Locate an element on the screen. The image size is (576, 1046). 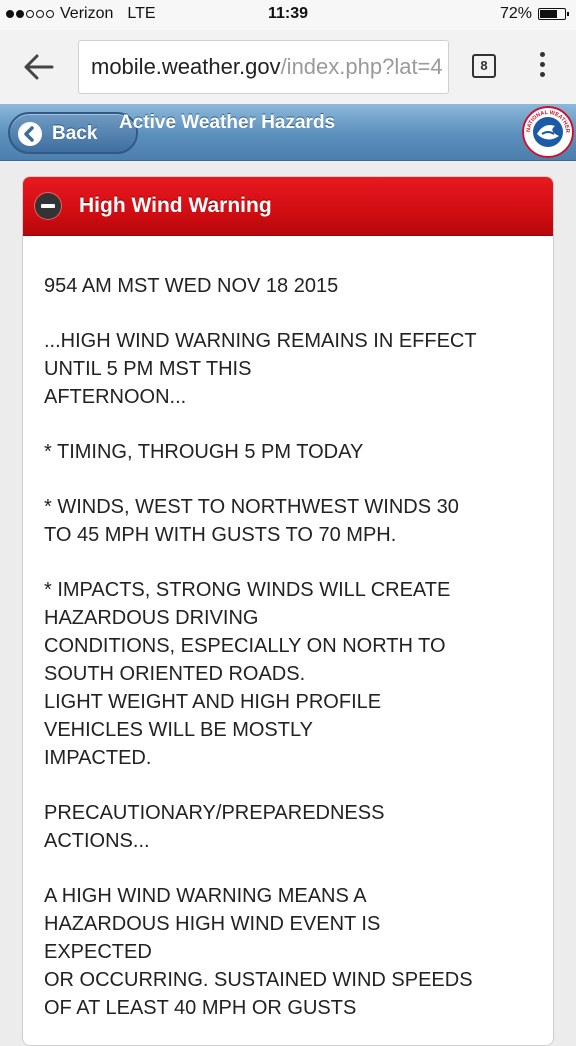
url-path: /index.php?lat=4 is located at coordinates (361, 66).